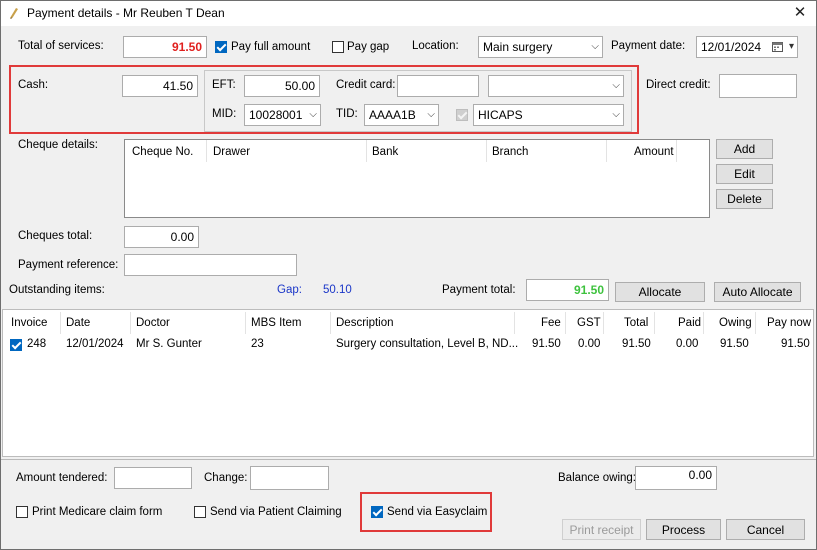  I want to click on outstanding-items-label: Outstanding items:, so click(57, 290).